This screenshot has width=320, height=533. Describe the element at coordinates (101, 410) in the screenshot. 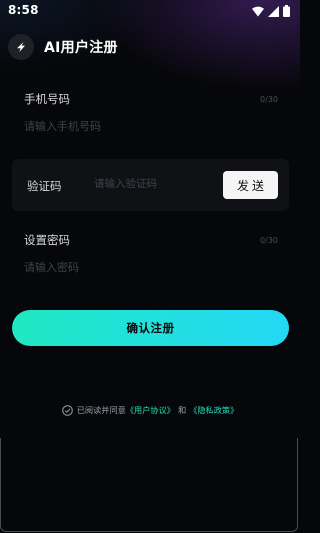

I see `agreement-prefix: 已阅读并同意` at that location.